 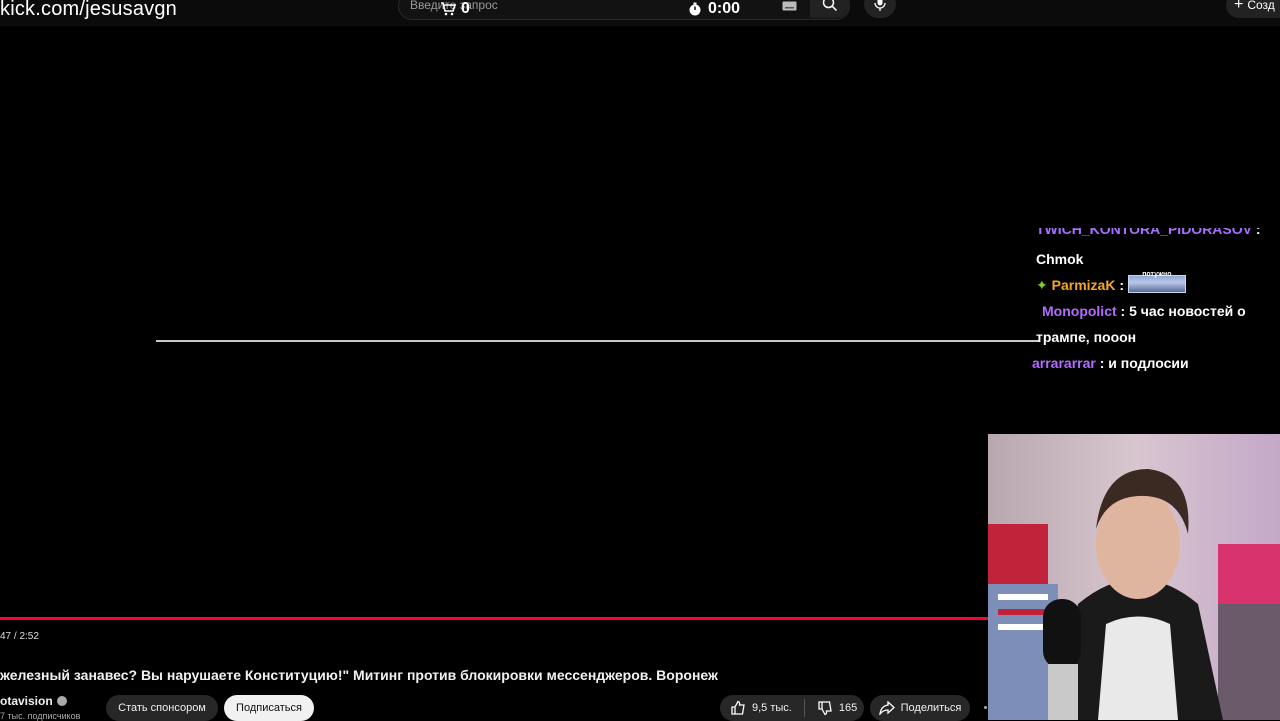 What do you see at coordinates (1079, 311) in the screenshot?
I see `chat-username: Monopolict` at bounding box center [1079, 311].